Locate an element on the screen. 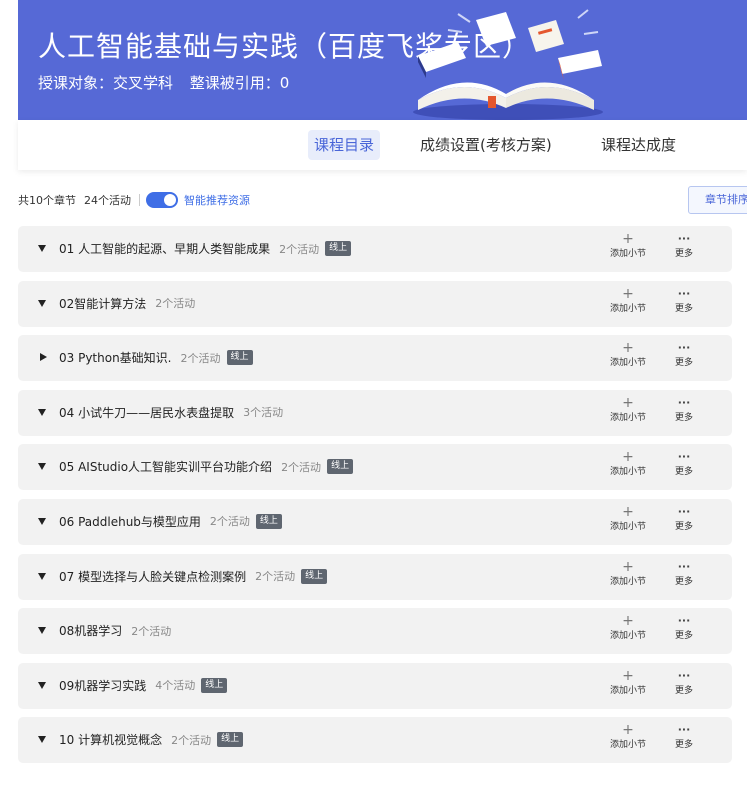  chapter-summary: 共10个章节 24个活动 智能推荐资源 is located at coordinates (134, 200).